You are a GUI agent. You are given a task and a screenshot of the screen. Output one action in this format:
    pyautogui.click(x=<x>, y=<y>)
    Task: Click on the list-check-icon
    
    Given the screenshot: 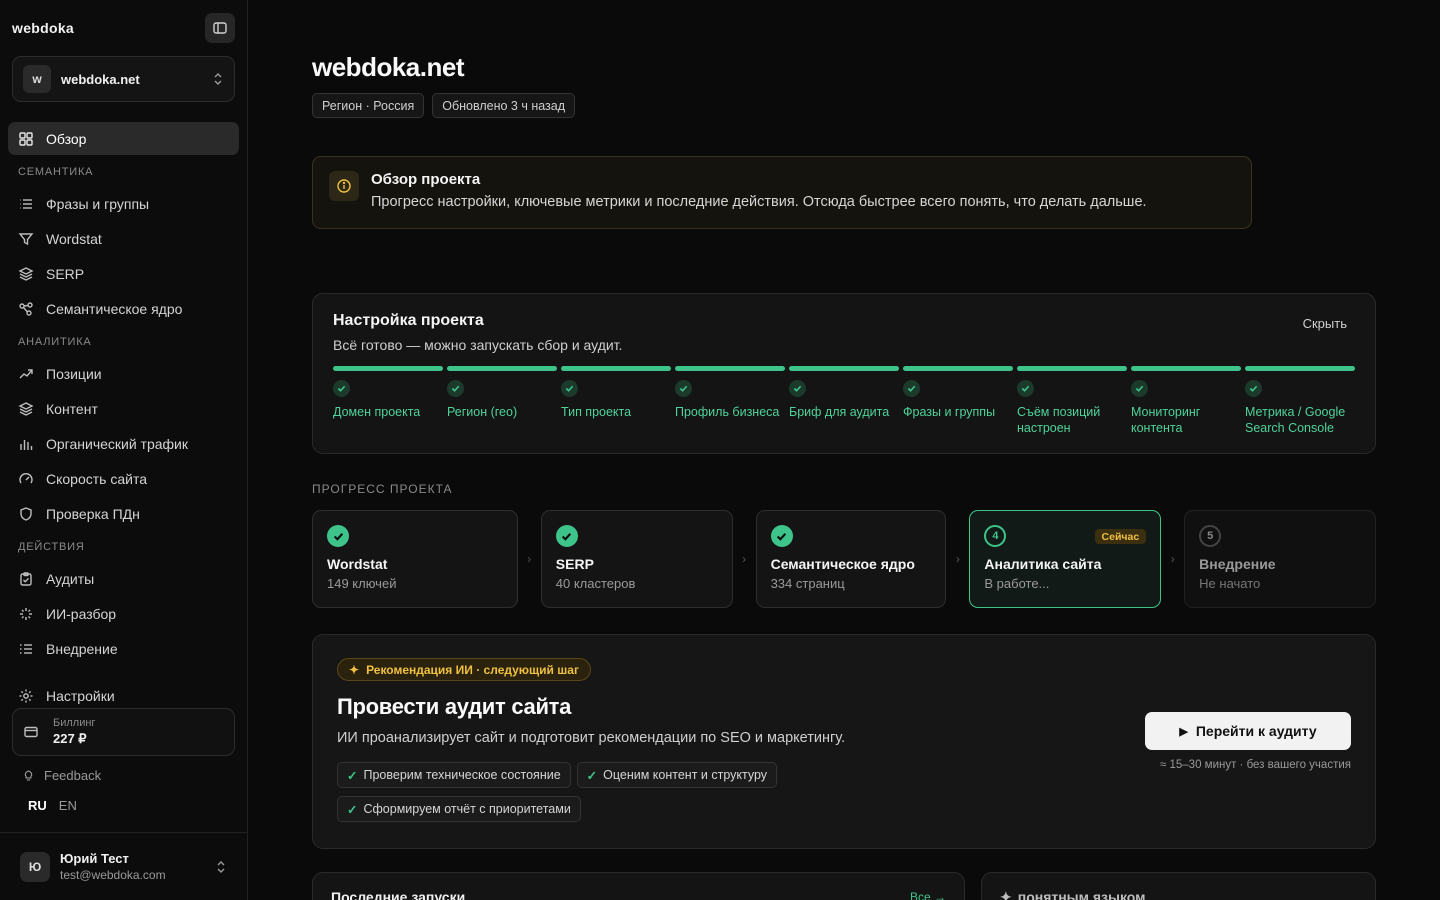 What is the action you would take?
    pyautogui.click(x=26, y=649)
    